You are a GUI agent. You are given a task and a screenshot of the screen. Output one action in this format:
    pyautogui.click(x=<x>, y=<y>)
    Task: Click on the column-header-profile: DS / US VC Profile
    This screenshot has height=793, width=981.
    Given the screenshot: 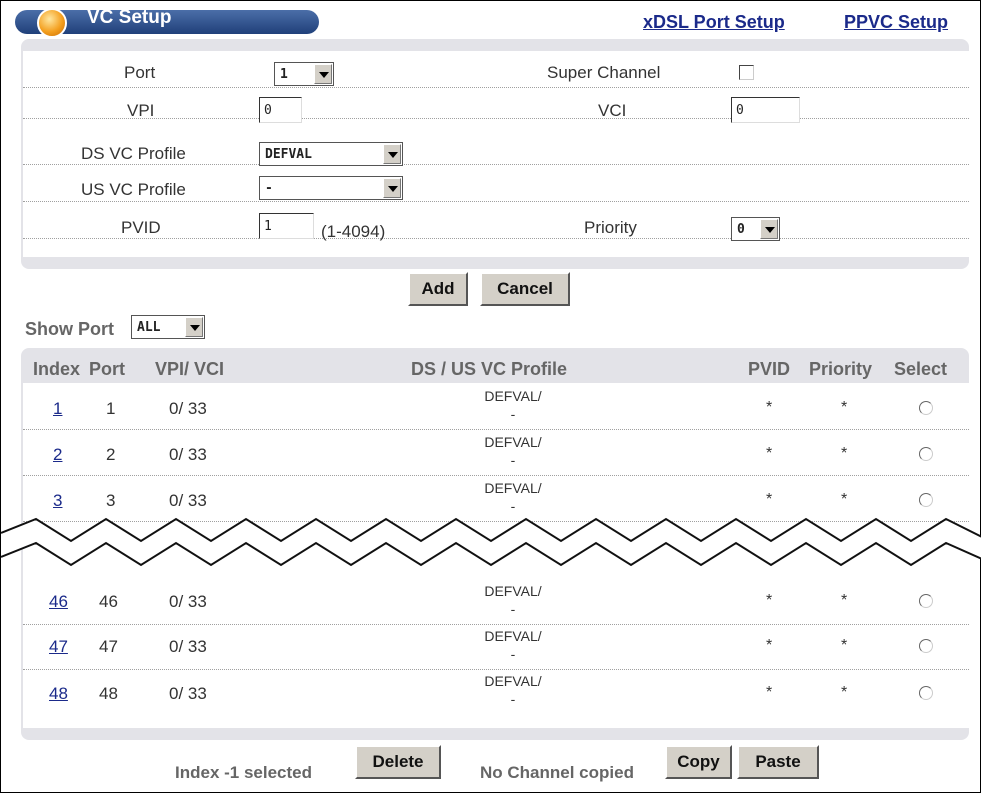 What is the action you would take?
    pyautogui.click(x=489, y=369)
    